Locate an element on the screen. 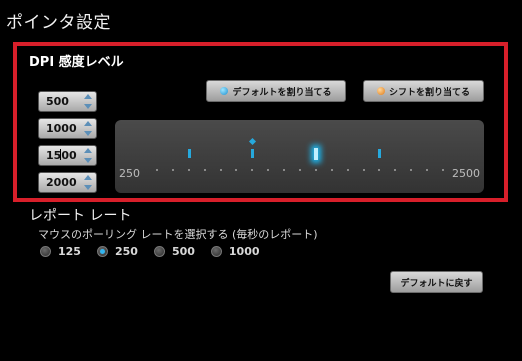  restore-default-label: デフォルトに戻す is located at coordinates (436, 283).